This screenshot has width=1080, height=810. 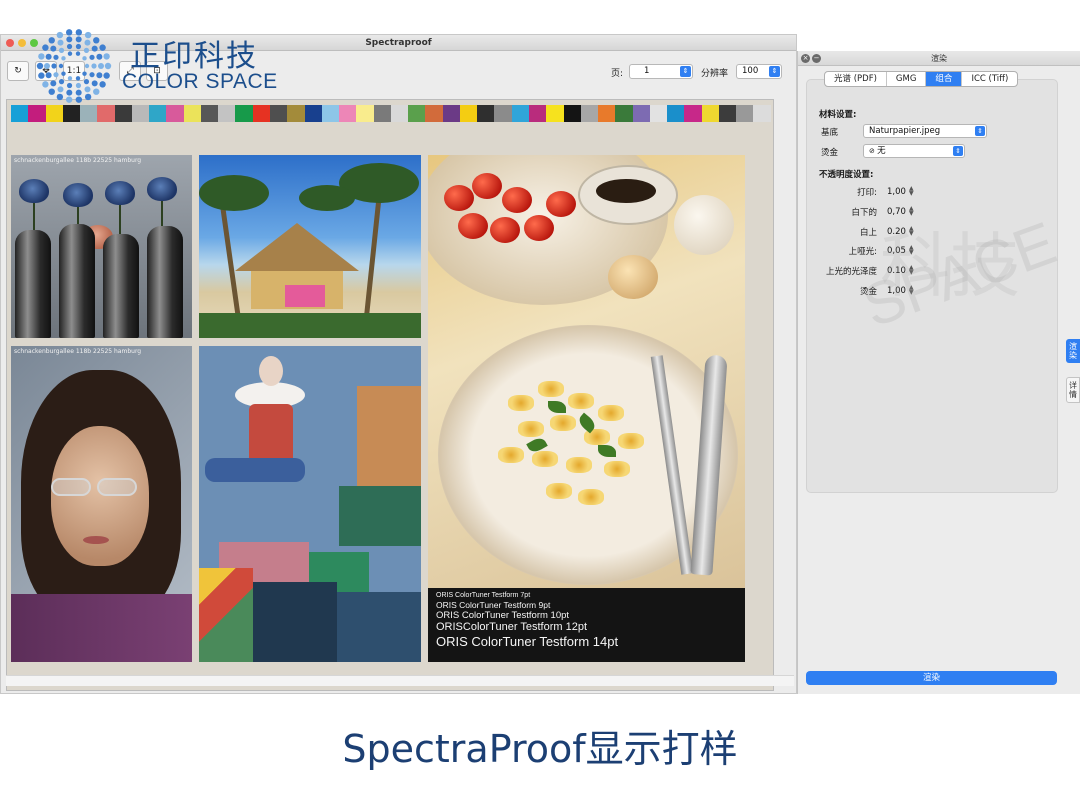 What do you see at coordinates (914, 151) in the screenshot?
I see `foil-select: ⊘ 无 ⇕` at bounding box center [914, 151].